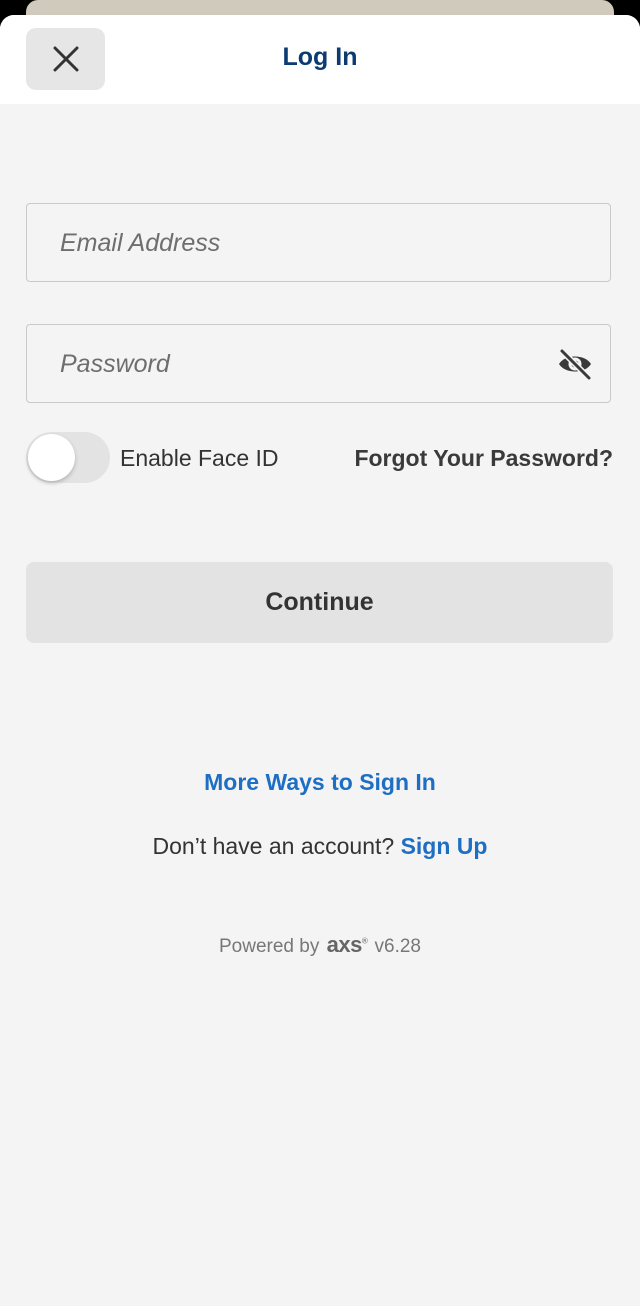  I want to click on axs-logo: axs®, so click(347, 944).